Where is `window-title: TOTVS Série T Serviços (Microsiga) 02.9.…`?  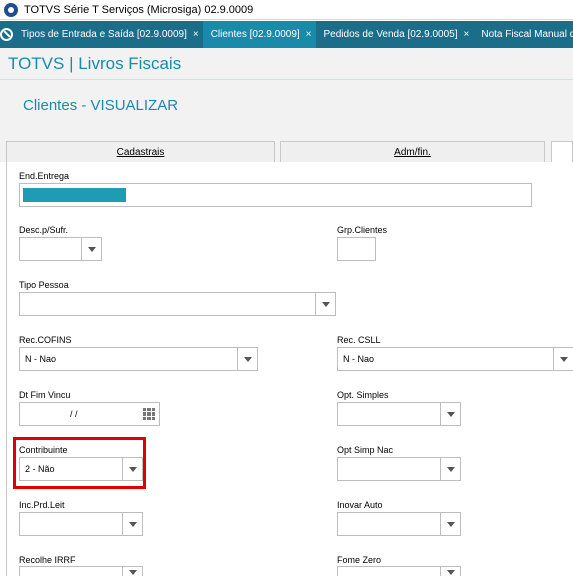
window-title: TOTVS Série T Serviços (Microsiga) 02.9.… is located at coordinates (139, 9).